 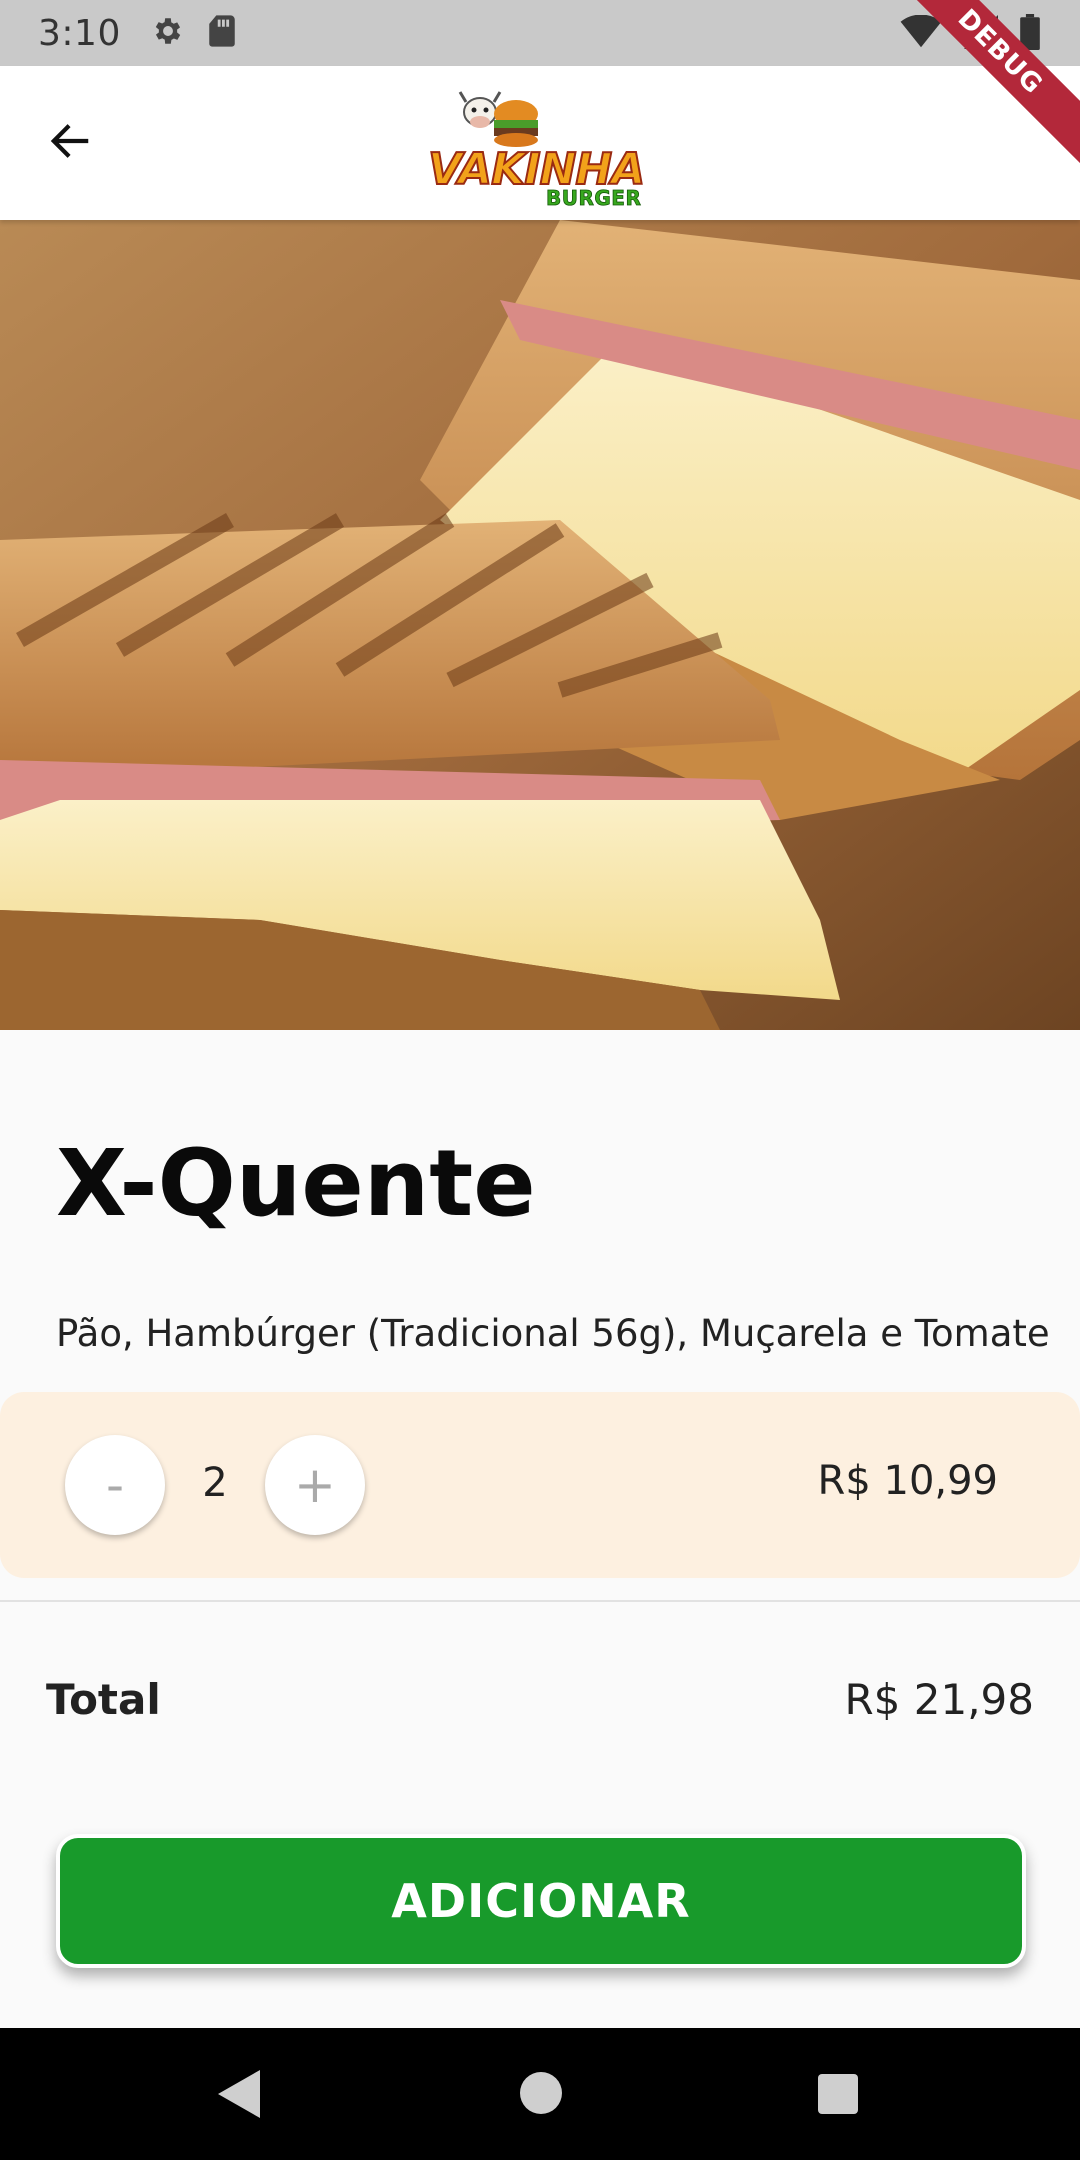 What do you see at coordinates (907, 1481) in the screenshot?
I see `unit-price: R$ 10,99` at bounding box center [907, 1481].